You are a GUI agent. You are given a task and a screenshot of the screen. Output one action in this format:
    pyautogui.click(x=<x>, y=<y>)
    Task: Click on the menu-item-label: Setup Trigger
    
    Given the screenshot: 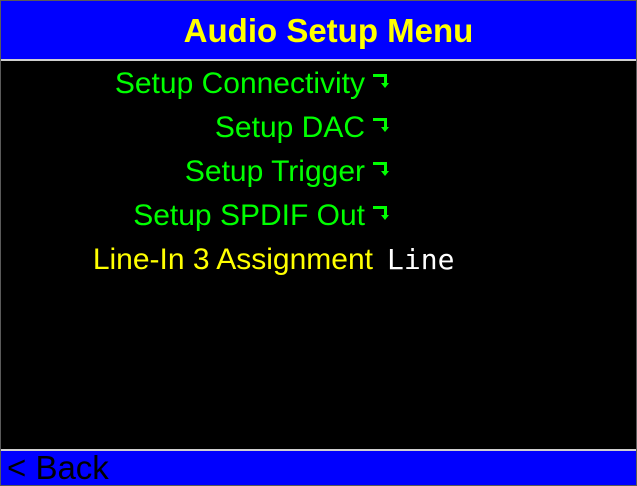 What is the action you would take?
    pyautogui.click(x=274, y=171)
    